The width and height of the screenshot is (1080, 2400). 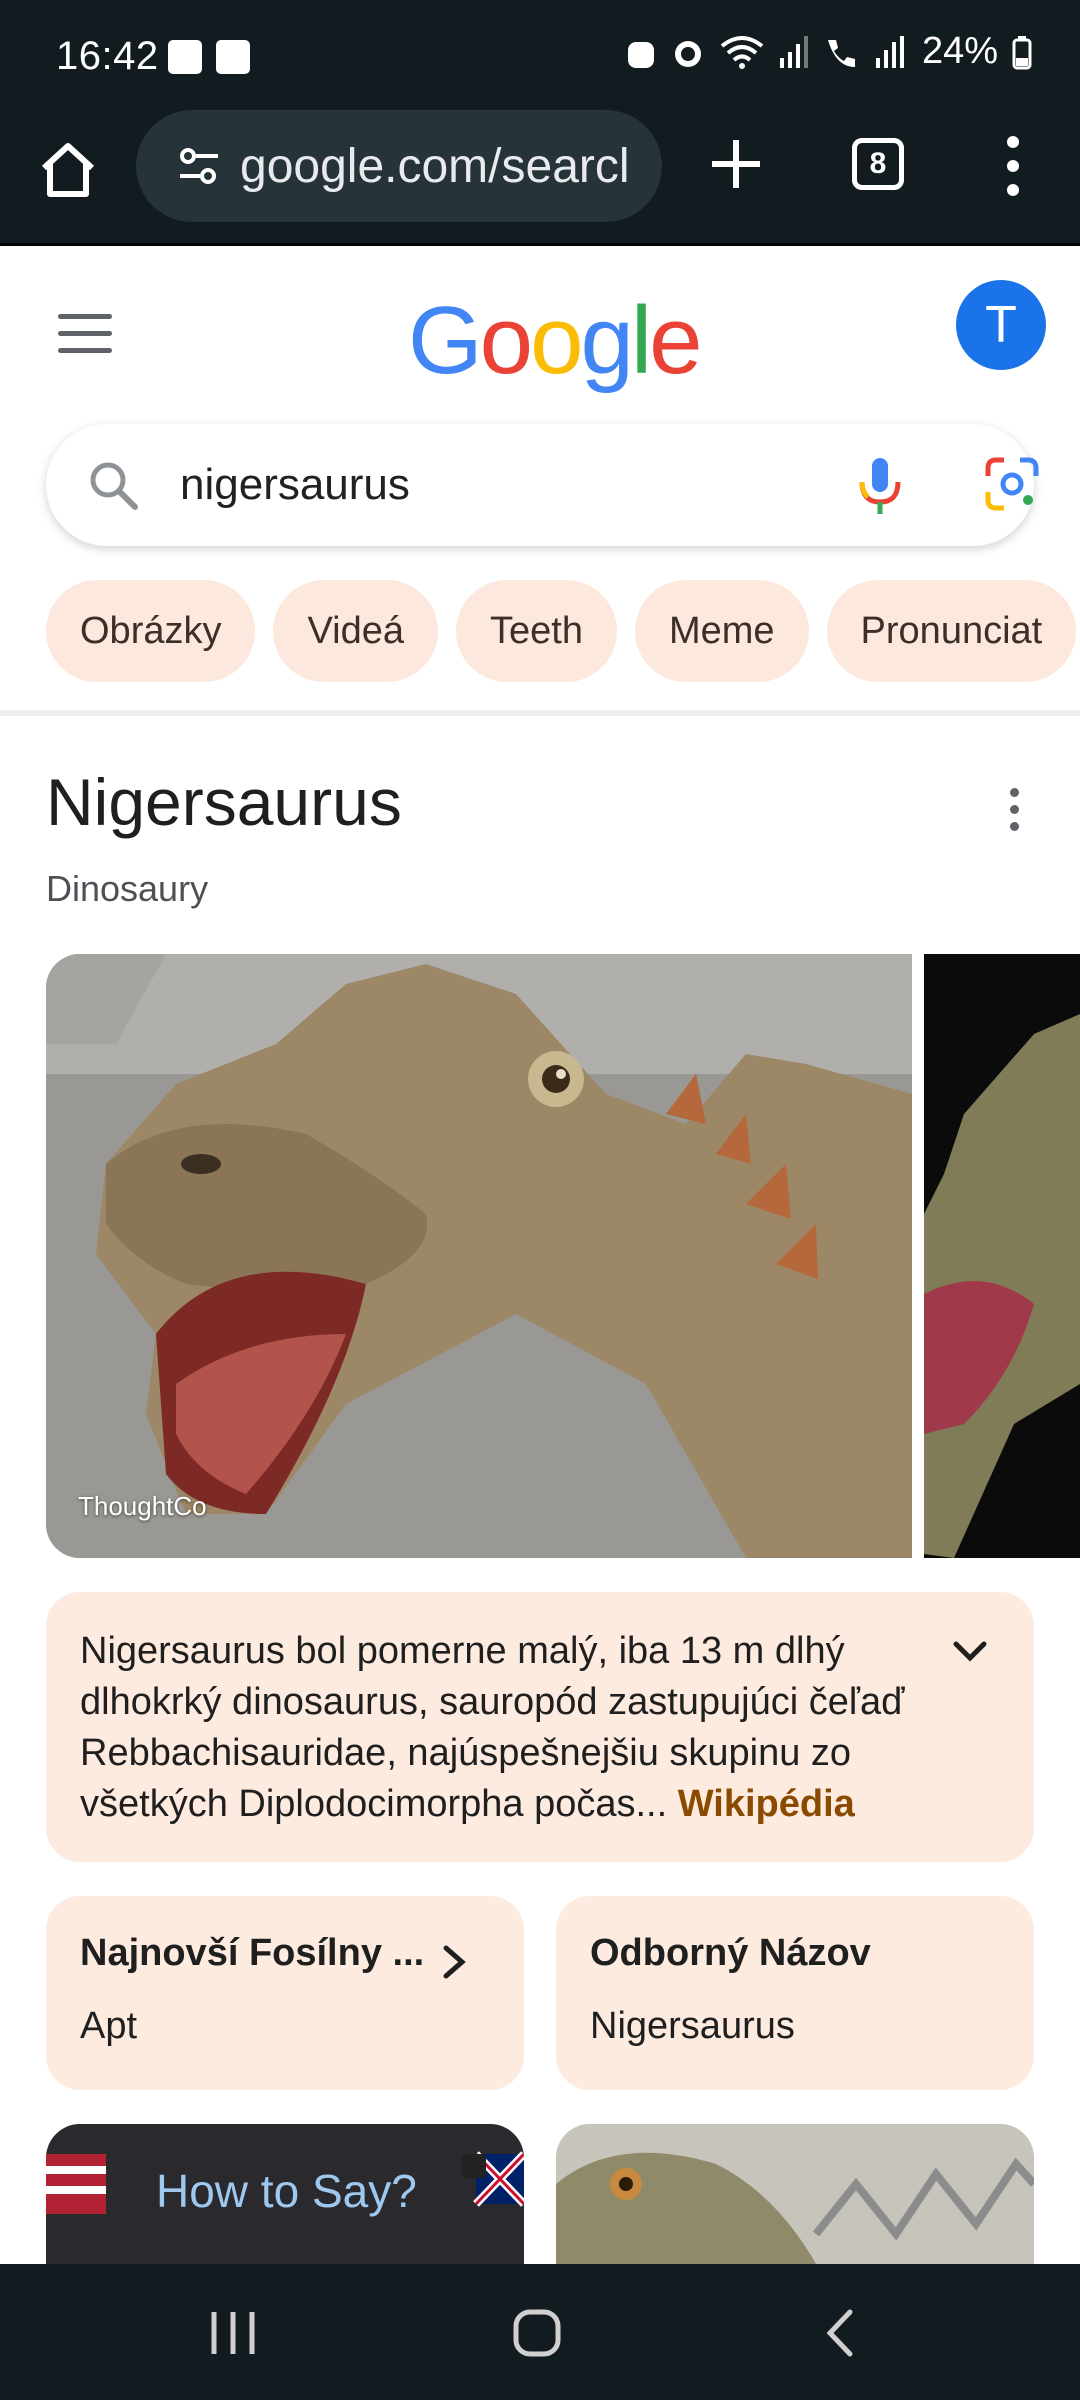 I want to click on logo-letter: l, so click(x=641, y=340).